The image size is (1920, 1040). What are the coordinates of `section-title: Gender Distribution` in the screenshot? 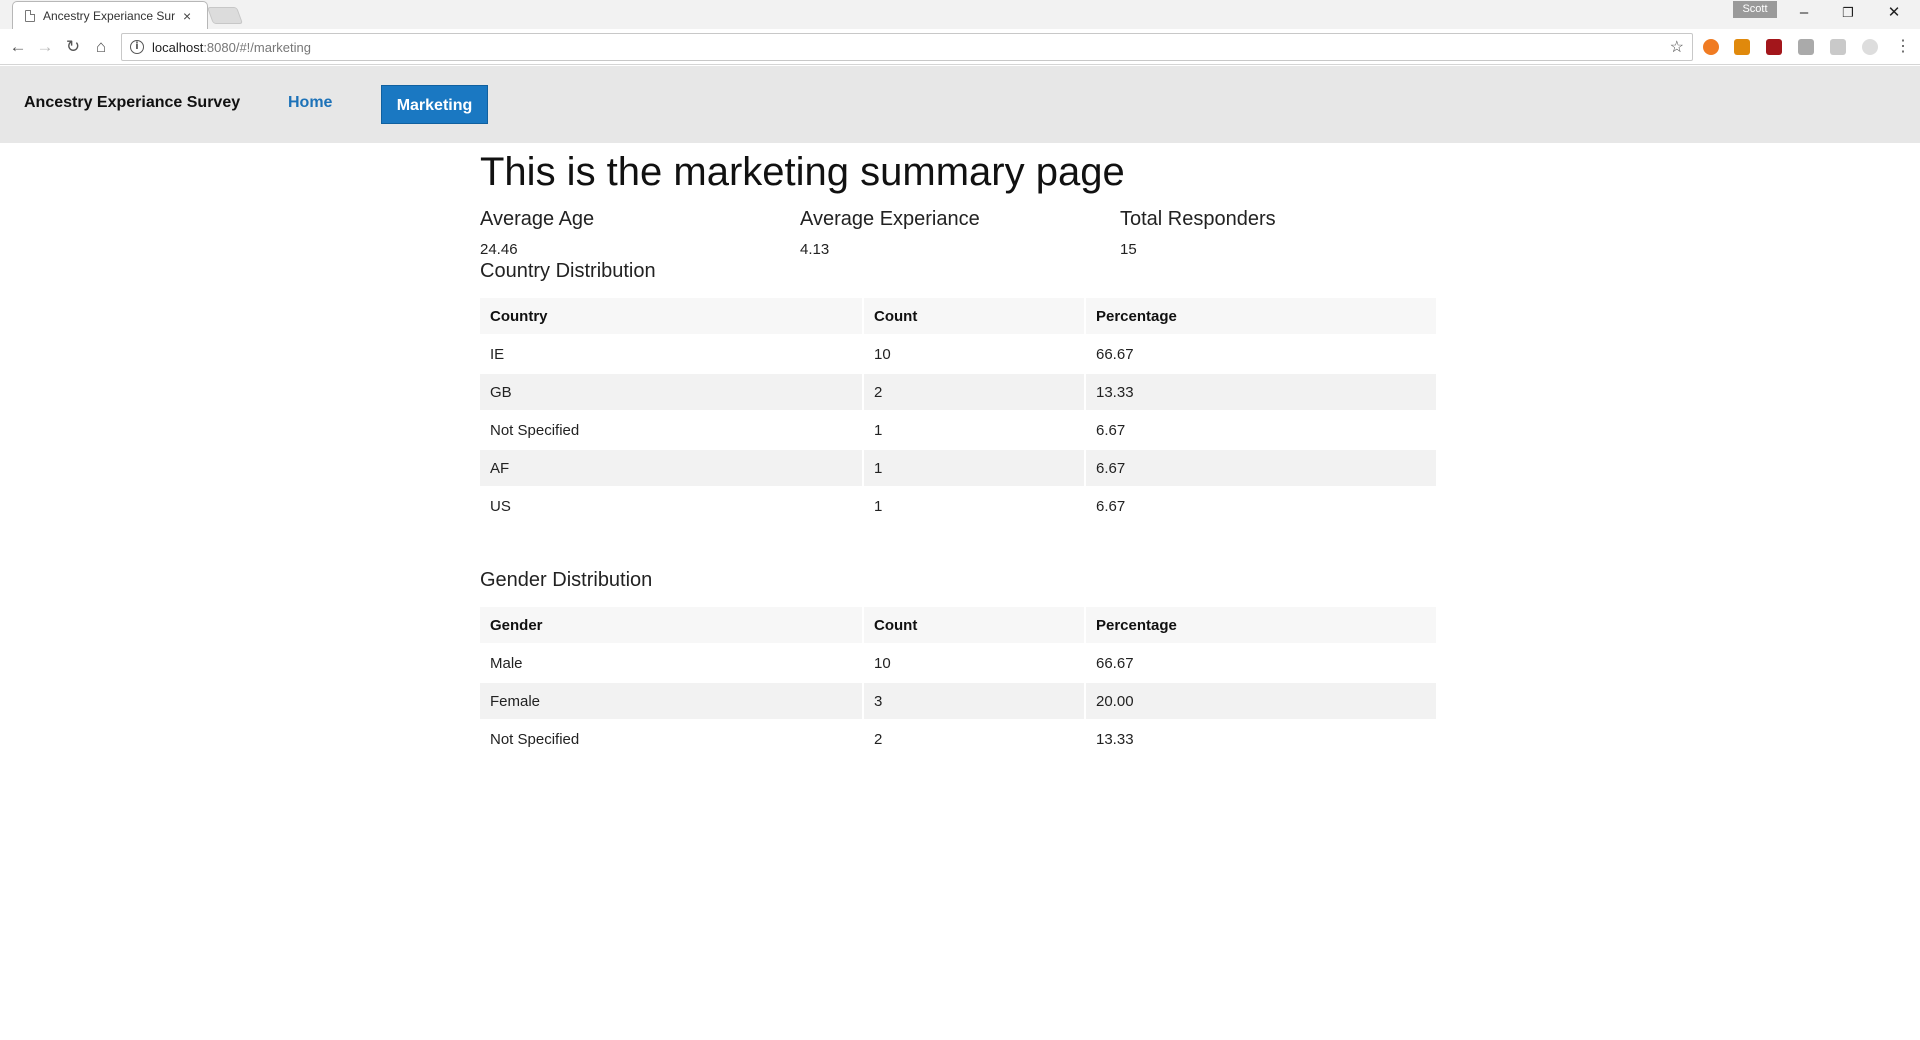 It's located at (566, 580).